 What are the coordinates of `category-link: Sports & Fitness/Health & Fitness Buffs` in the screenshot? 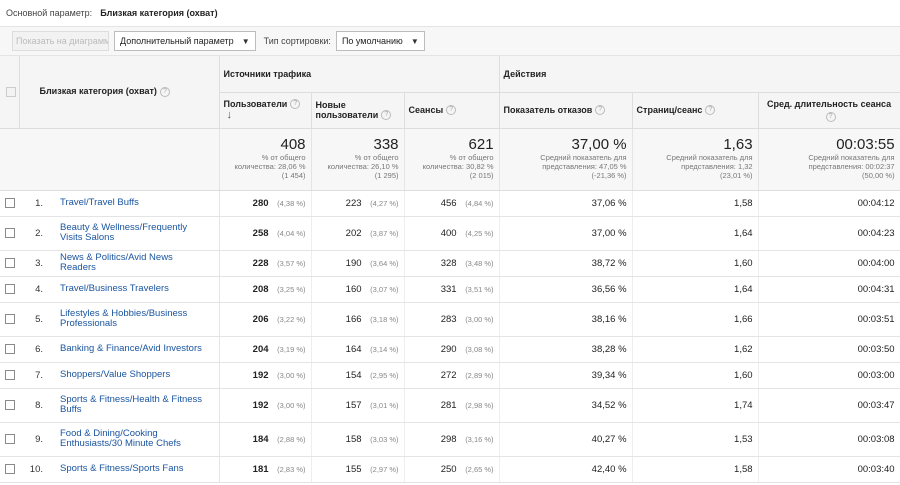 It's located at (134, 405).